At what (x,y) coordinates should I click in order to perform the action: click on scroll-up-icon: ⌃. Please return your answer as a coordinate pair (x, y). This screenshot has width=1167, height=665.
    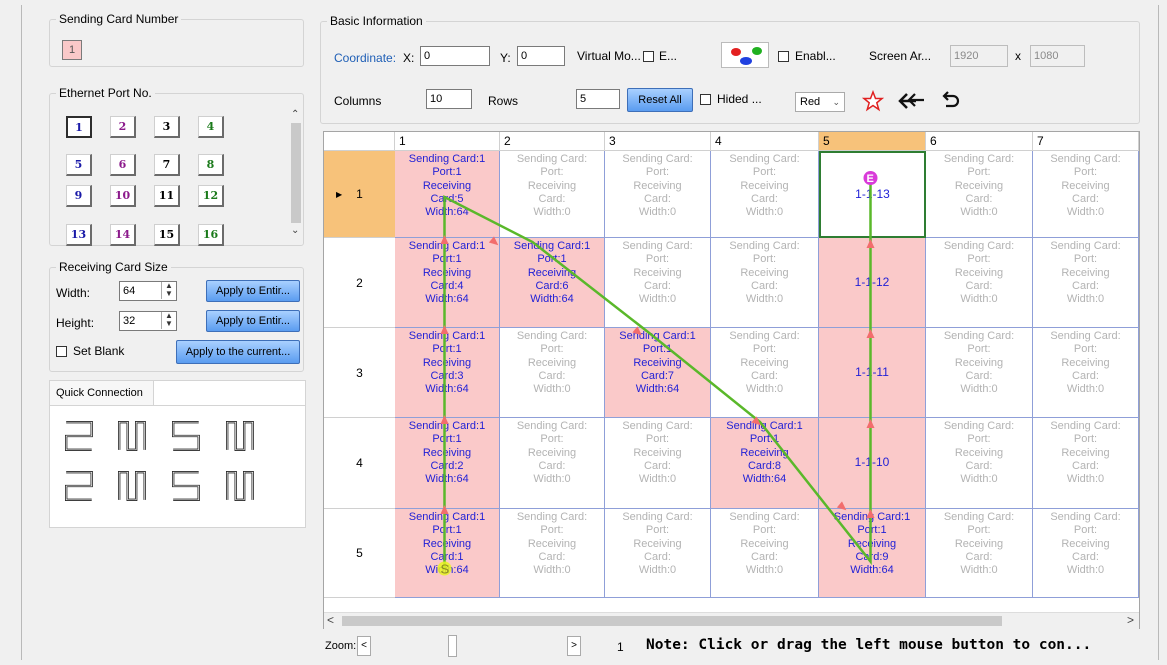
    Looking at the image, I should click on (295, 114).